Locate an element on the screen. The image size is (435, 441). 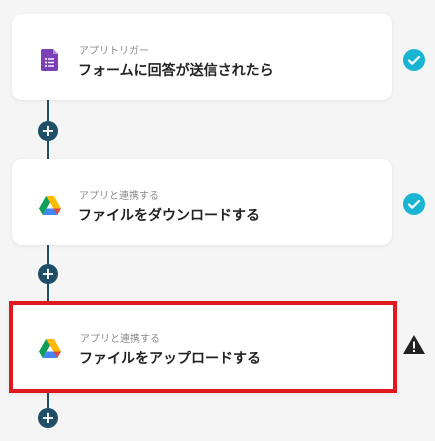
step-title: ファイルをアップロードする is located at coordinates (170, 359).